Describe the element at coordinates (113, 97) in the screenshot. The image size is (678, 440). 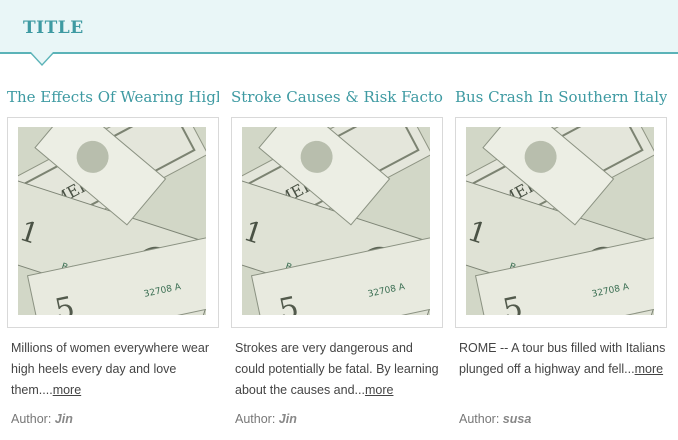
I see `article-title-link: The Effects Of Wearing High` at that location.